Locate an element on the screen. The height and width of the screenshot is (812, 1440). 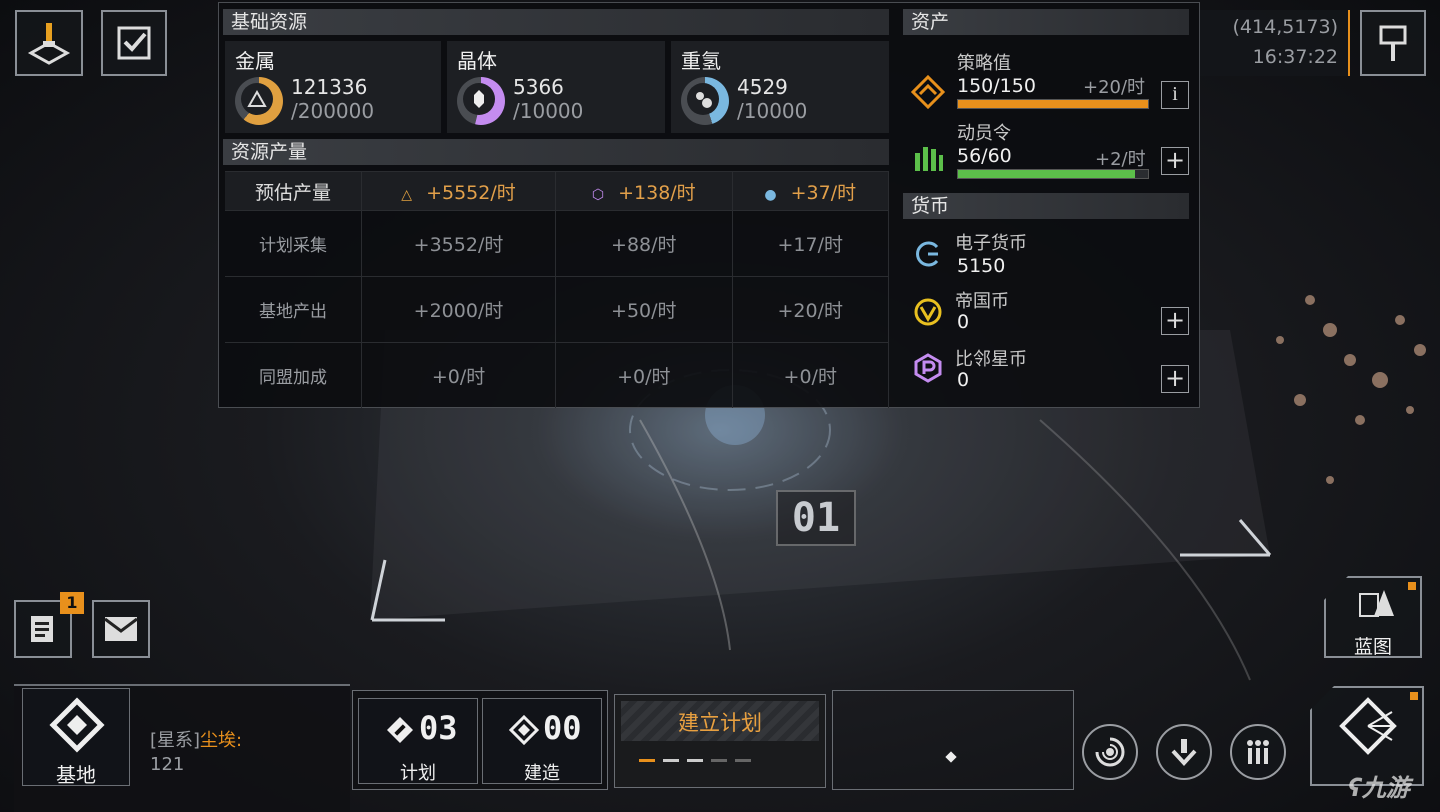
plan-icon is located at coordinates (400, 730).